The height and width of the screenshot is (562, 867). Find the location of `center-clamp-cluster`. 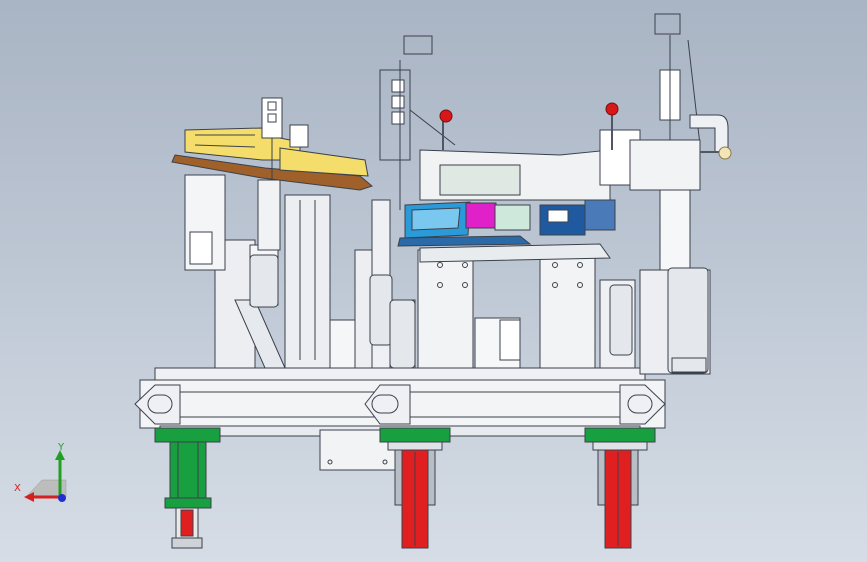

center-clamp-cluster is located at coordinates (495, 122).